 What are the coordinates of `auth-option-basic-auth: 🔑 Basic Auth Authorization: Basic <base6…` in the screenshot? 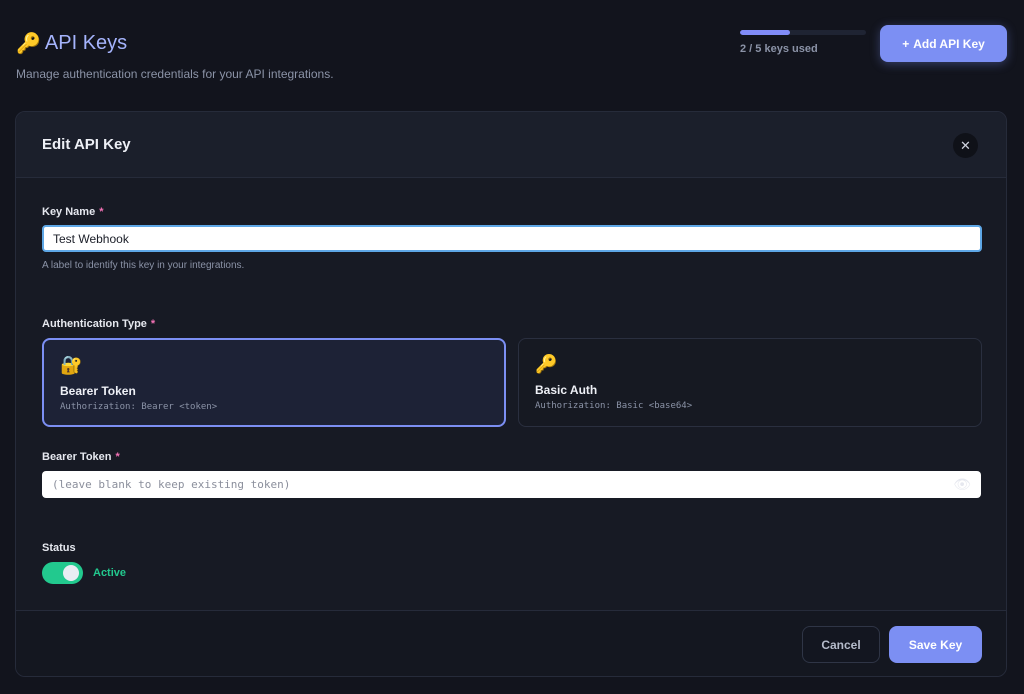 It's located at (750, 382).